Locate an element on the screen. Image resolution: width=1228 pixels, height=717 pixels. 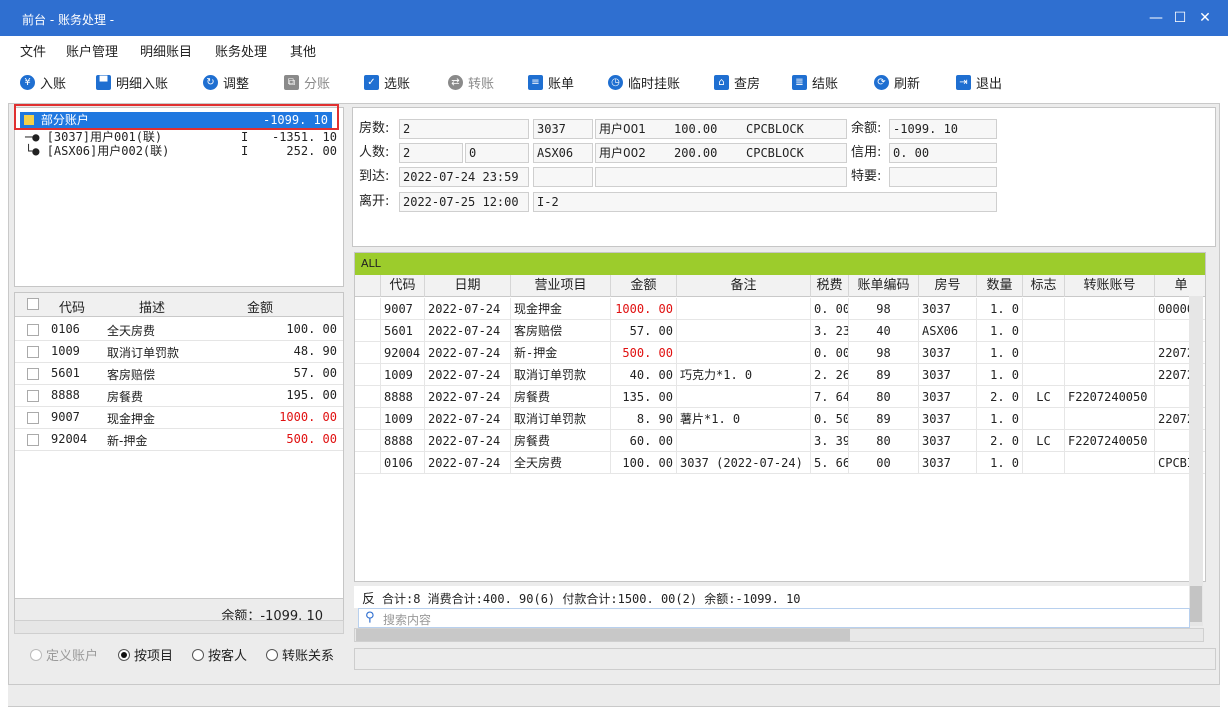
grid-horizontal-scroll-thumb is located at coordinates (603, 635).